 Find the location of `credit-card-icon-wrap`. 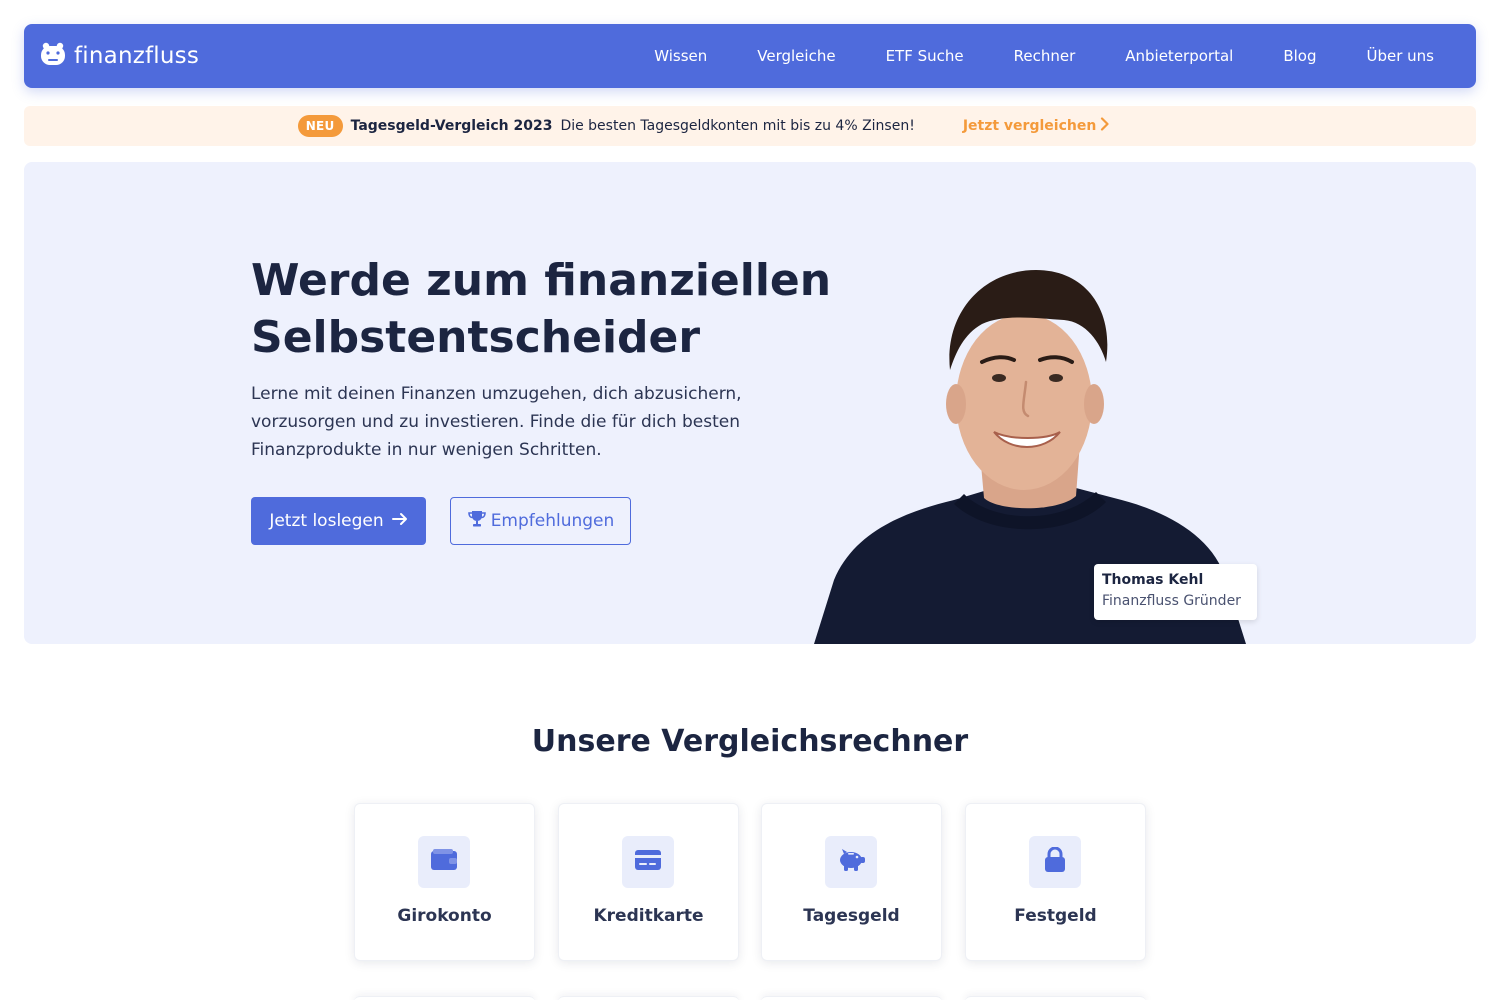

credit-card-icon-wrap is located at coordinates (648, 862).